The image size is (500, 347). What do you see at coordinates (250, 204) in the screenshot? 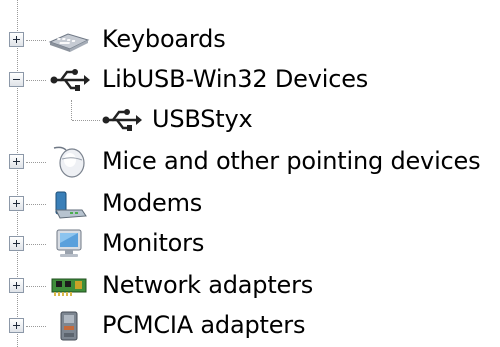
I see `tree-item-modems: Modems` at bounding box center [250, 204].